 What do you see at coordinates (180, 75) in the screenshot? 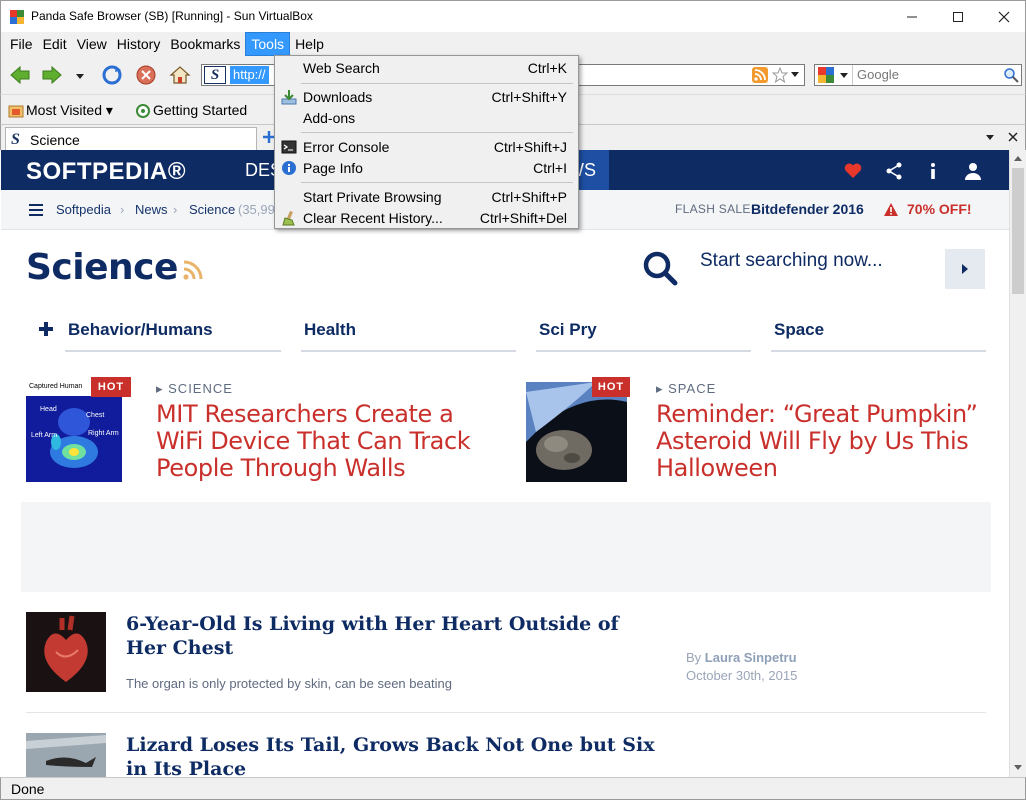
I see `home-icon` at bounding box center [180, 75].